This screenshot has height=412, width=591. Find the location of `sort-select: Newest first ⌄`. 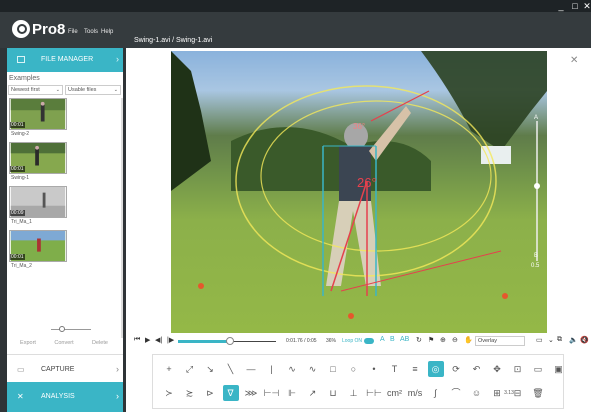

sort-select: Newest first ⌄ is located at coordinates (35, 90).